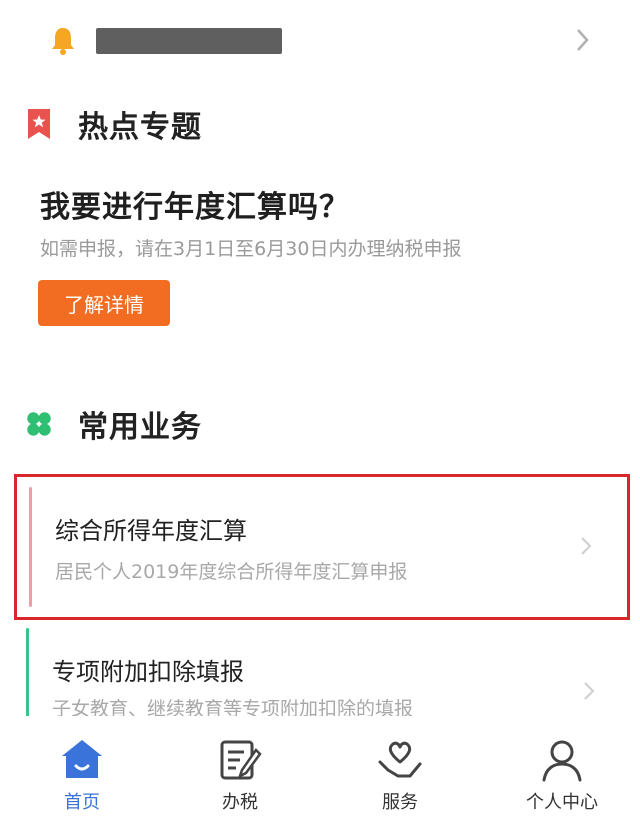 This screenshot has width=640, height=819. Describe the element at coordinates (322, 671) in the screenshot. I see `service-card-special-deduction: 专项附加扣除填报 子女教育、继续教育等专项附加扣除的填报` at that location.